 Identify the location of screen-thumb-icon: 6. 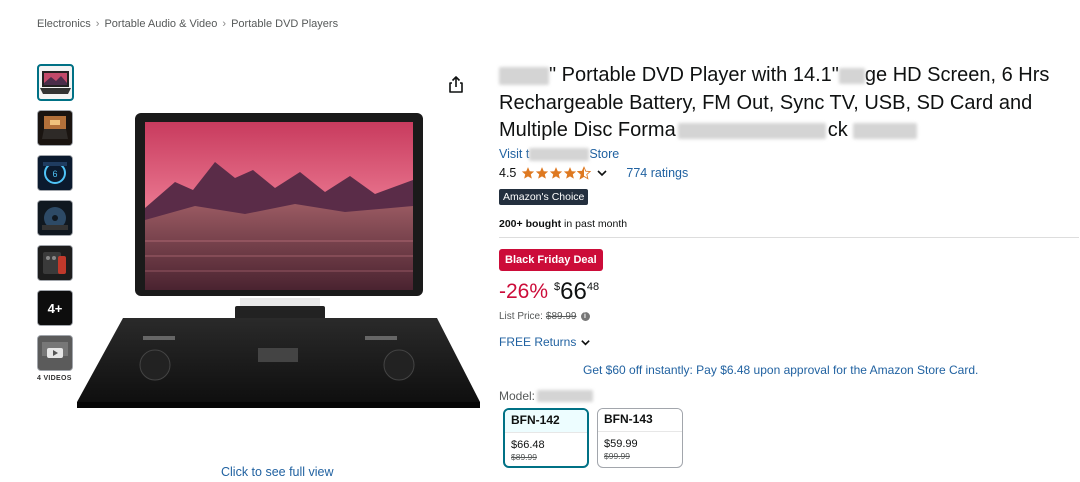
(55, 173).